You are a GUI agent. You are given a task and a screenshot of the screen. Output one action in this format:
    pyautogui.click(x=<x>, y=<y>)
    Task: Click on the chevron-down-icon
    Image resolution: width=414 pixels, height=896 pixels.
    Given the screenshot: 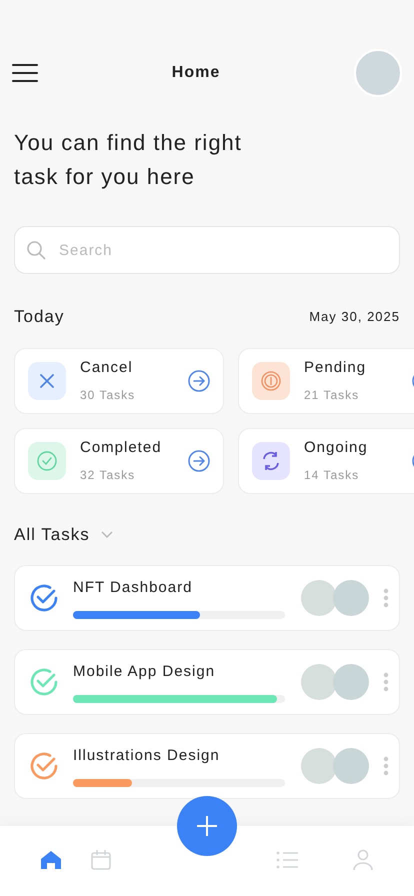 What is the action you would take?
    pyautogui.click(x=107, y=534)
    